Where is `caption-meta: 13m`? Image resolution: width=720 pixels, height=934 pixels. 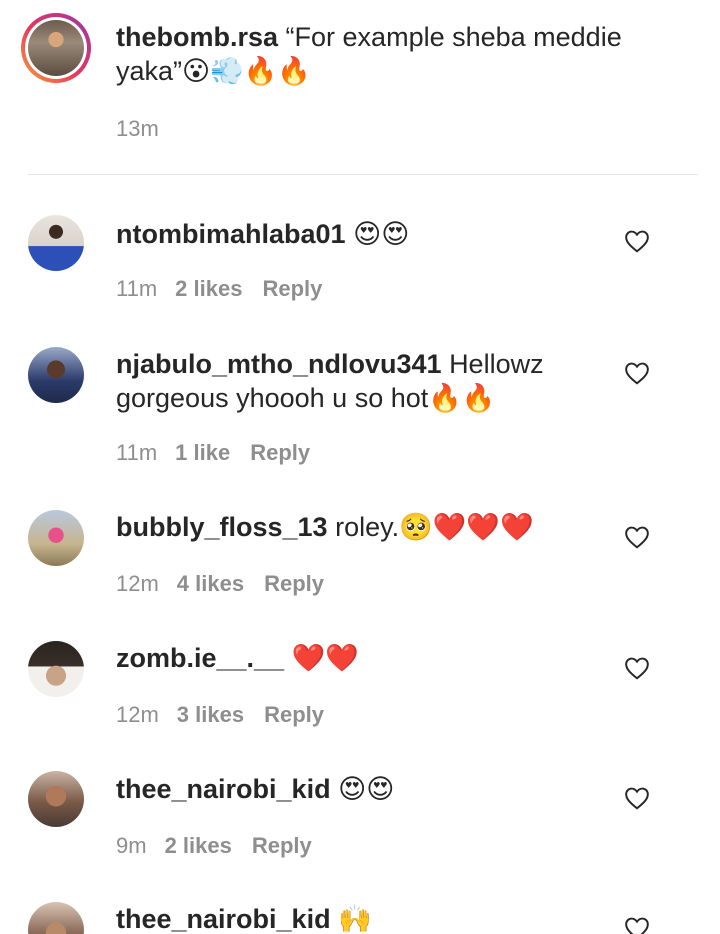
caption-meta: 13m is located at coordinates (137, 129).